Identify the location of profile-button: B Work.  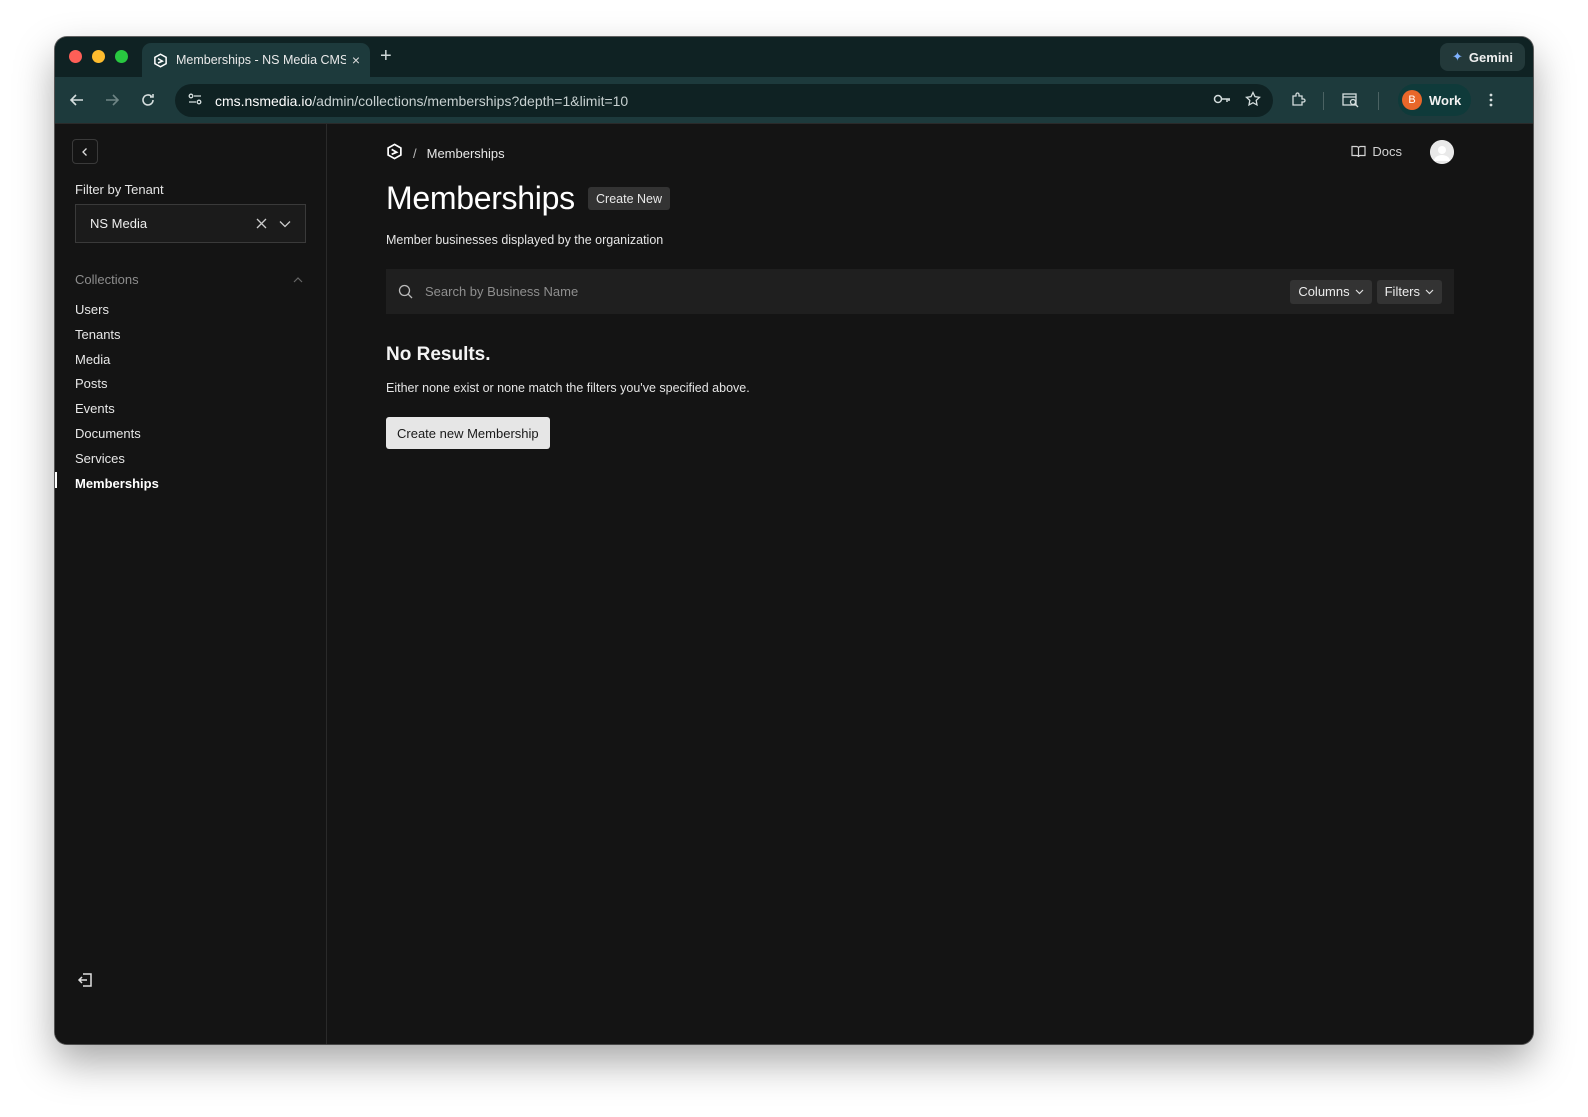
(1435, 100).